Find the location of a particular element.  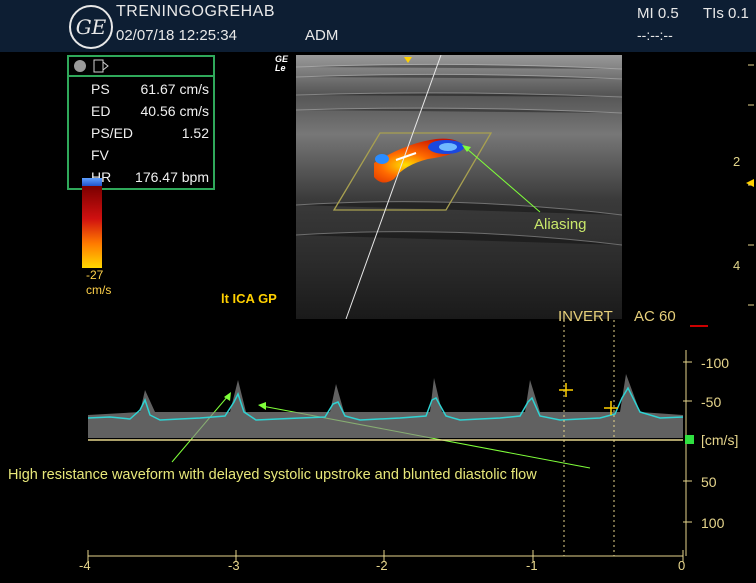

spectral-envelope is located at coordinates (385, 406).